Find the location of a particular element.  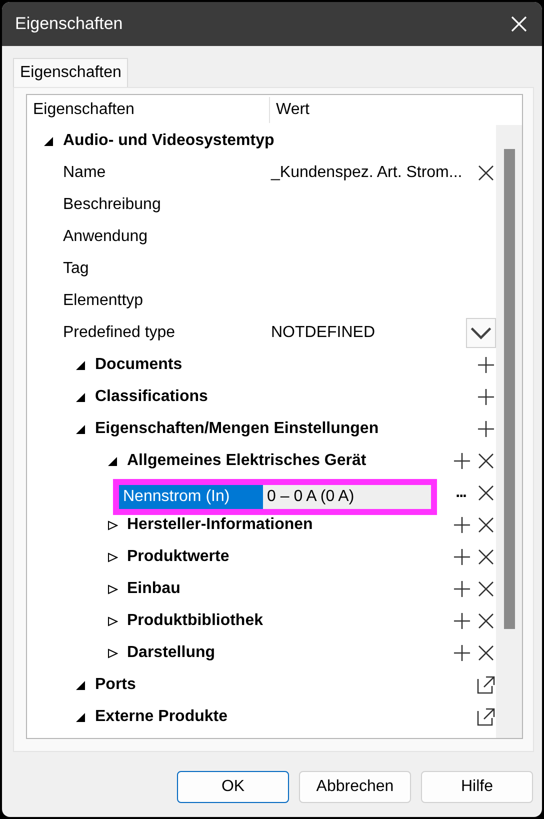

property-value: NOTDEFINED is located at coordinates (323, 333).